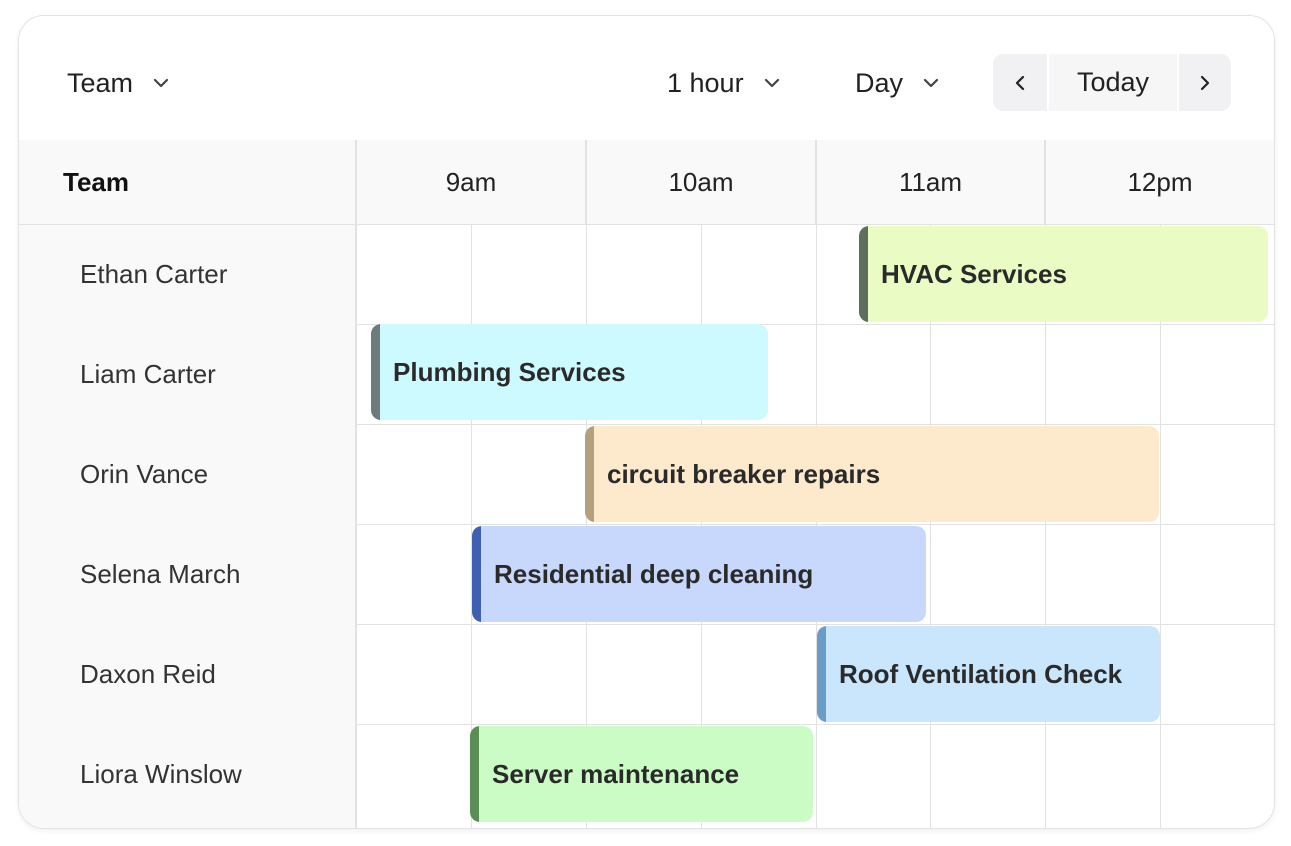 The height and width of the screenshot is (846, 1291). Describe the element at coordinates (654, 573) in the screenshot. I see `event-title: Residential deep cleaning` at that location.